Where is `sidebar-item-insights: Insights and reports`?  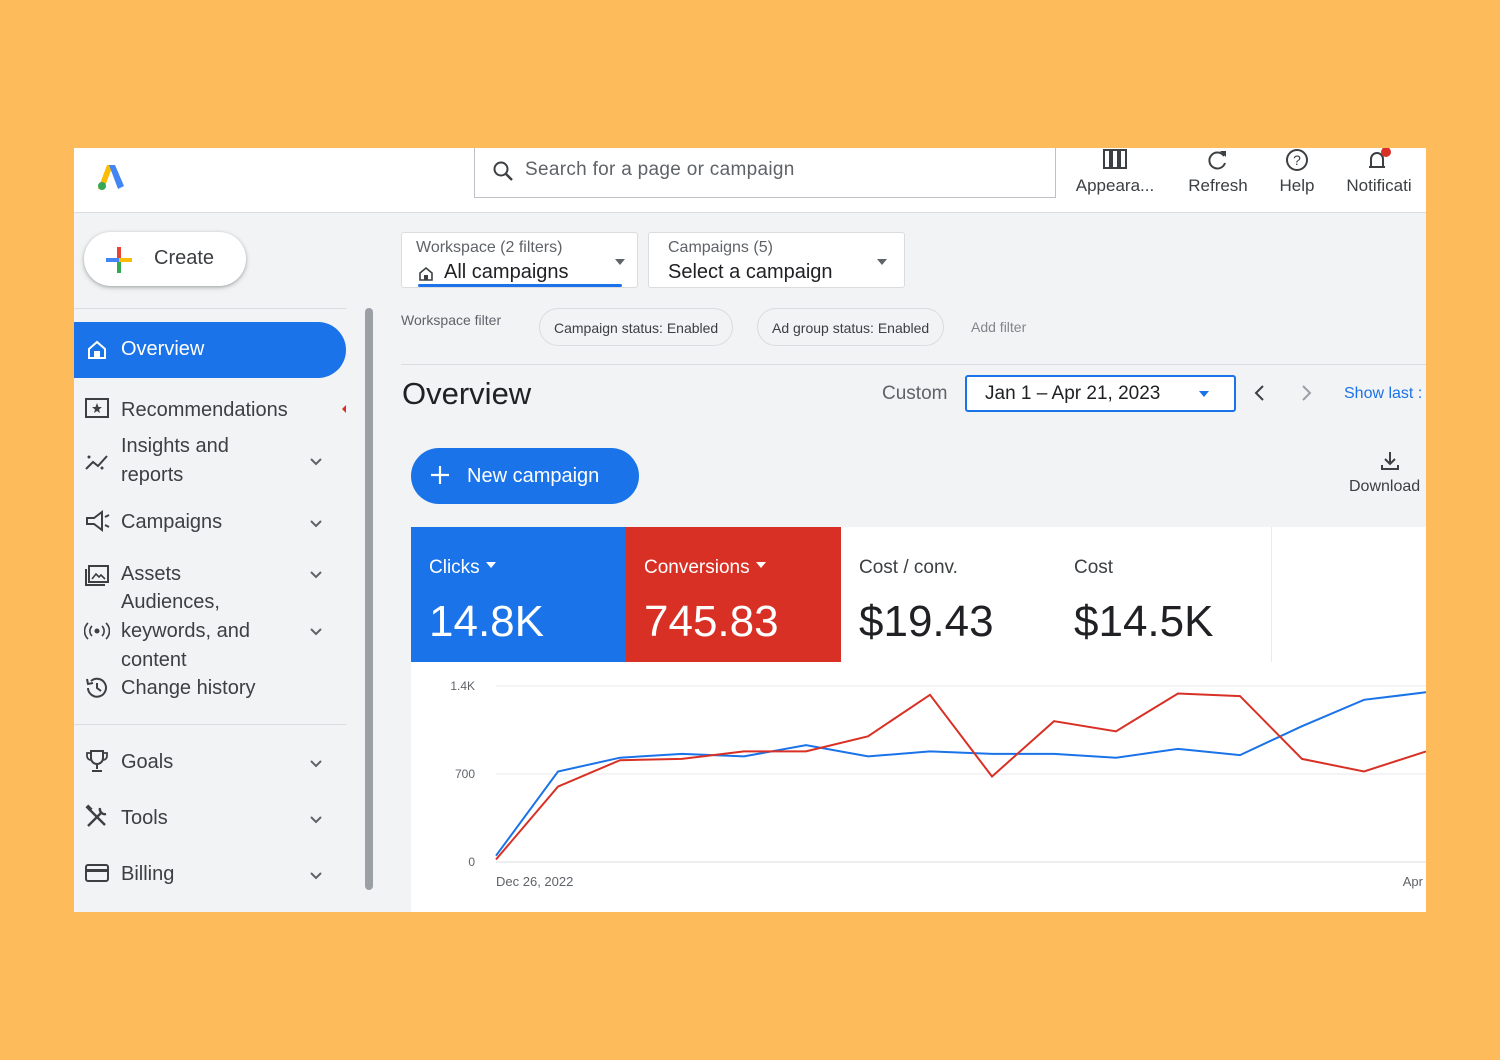
sidebar-item-insights: Insights and reports is located at coordinates (210, 462).